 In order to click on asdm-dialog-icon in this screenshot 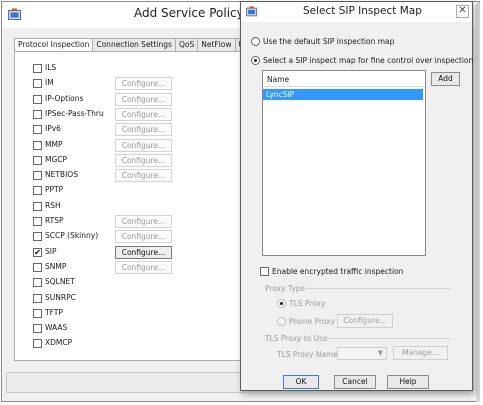, I will do `click(252, 13)`.